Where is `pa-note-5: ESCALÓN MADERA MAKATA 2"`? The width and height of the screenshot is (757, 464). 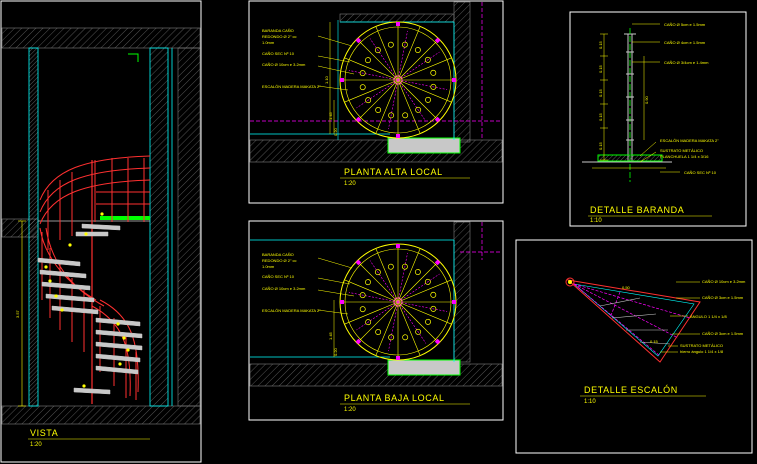 pa-note-5: ESCALÓN MADERA MAKATA 2" is located at coordinates (291, 86).